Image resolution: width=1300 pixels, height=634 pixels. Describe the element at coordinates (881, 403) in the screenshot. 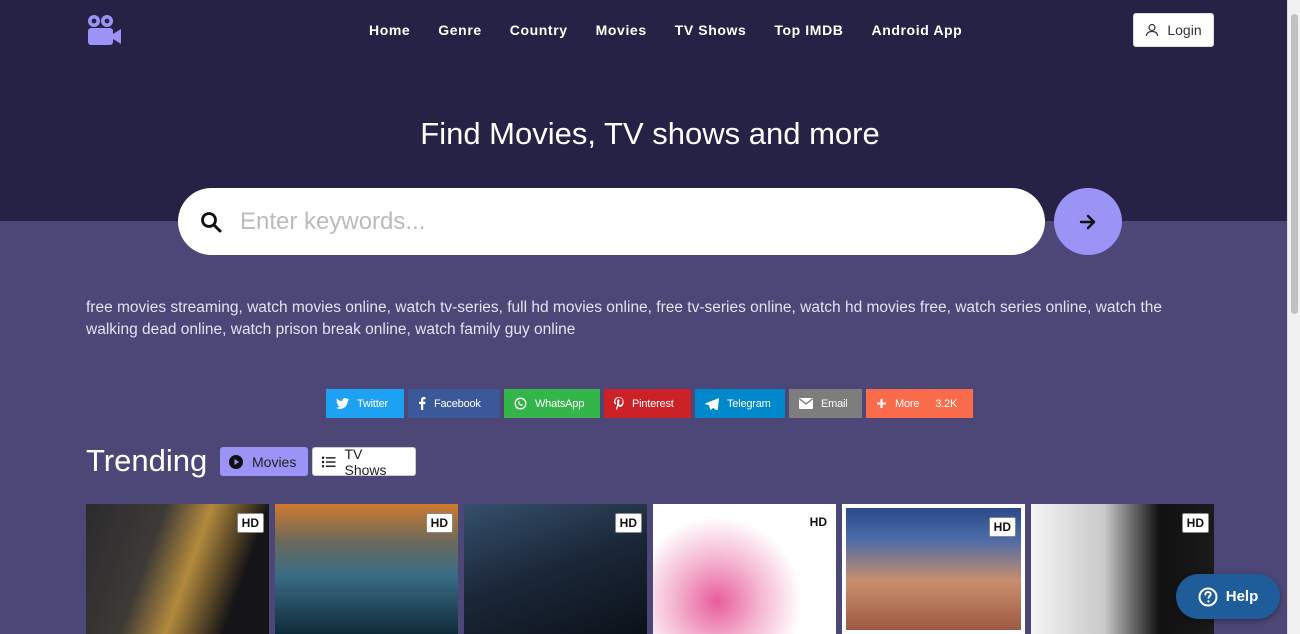

I see `plus-icon` at that location.